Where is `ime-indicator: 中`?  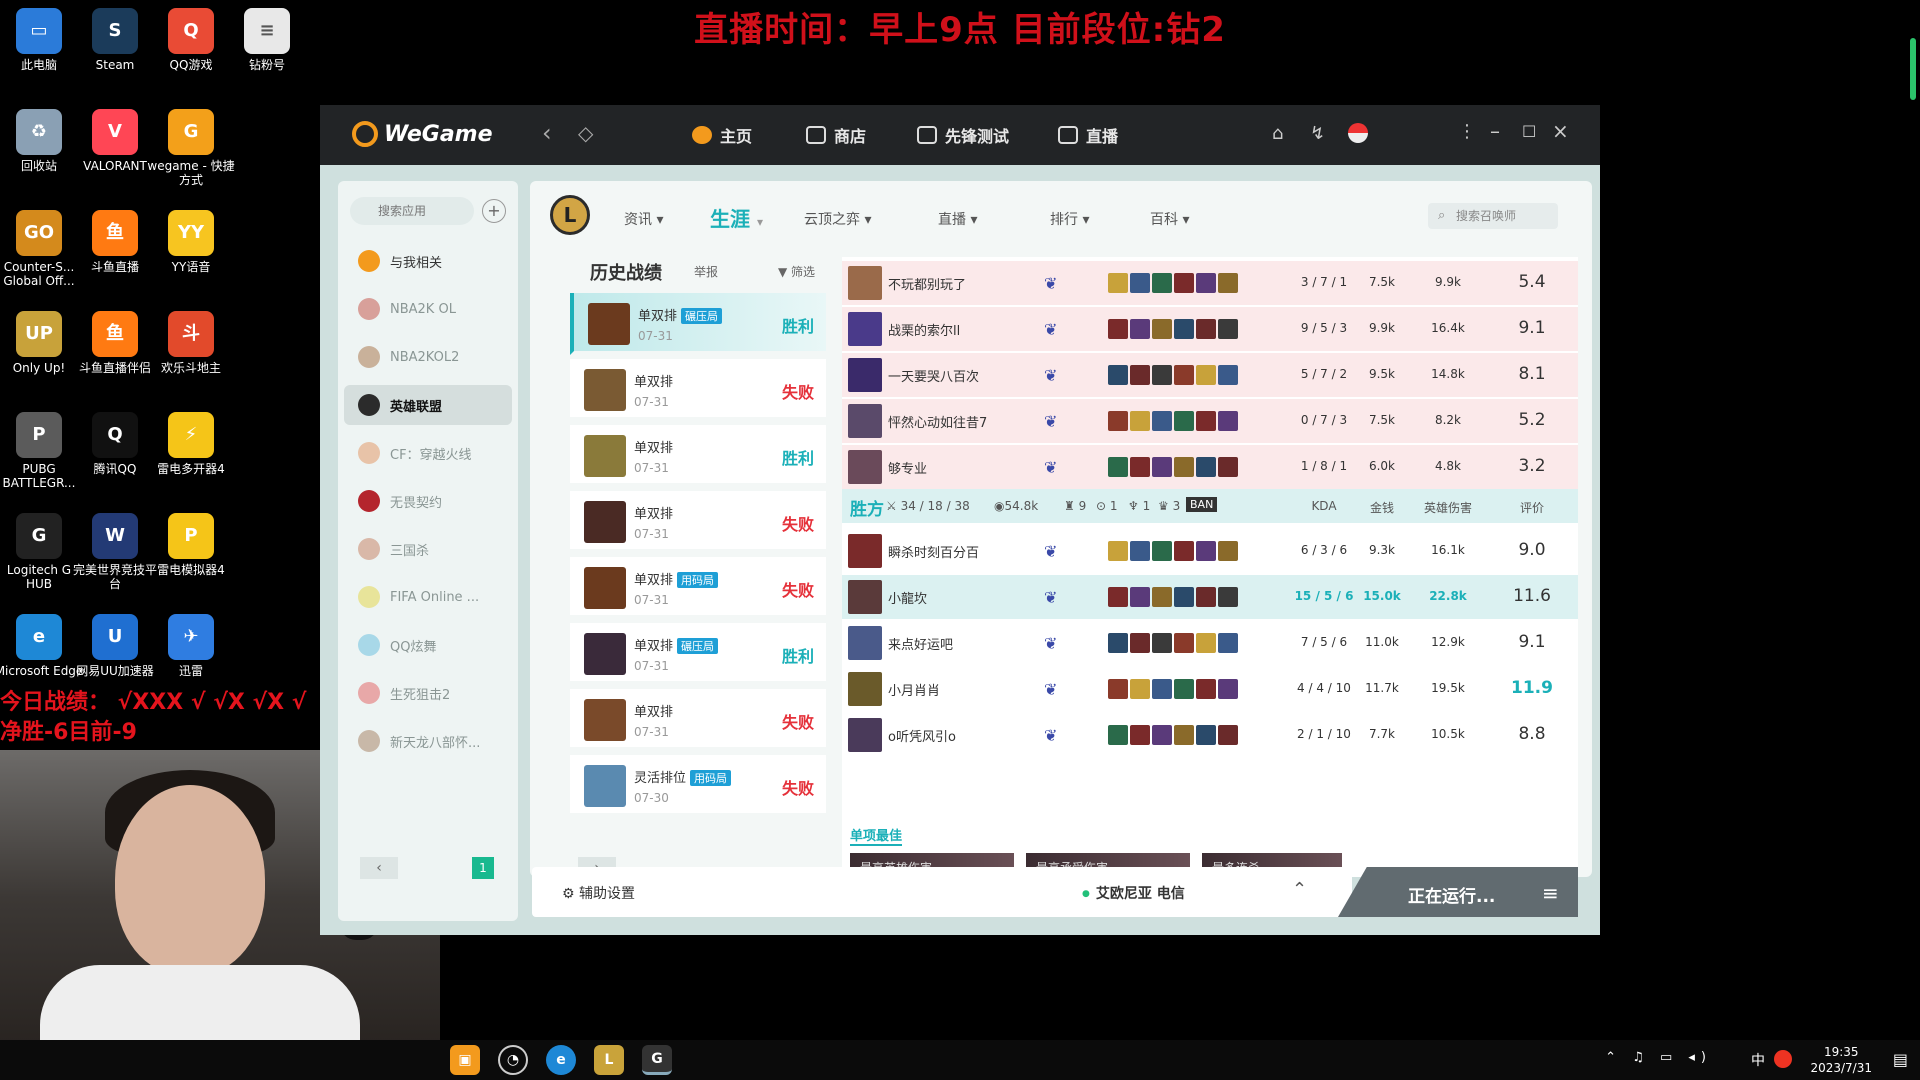 ime-indicator: 中 is located at coordinates (1758, 1060).